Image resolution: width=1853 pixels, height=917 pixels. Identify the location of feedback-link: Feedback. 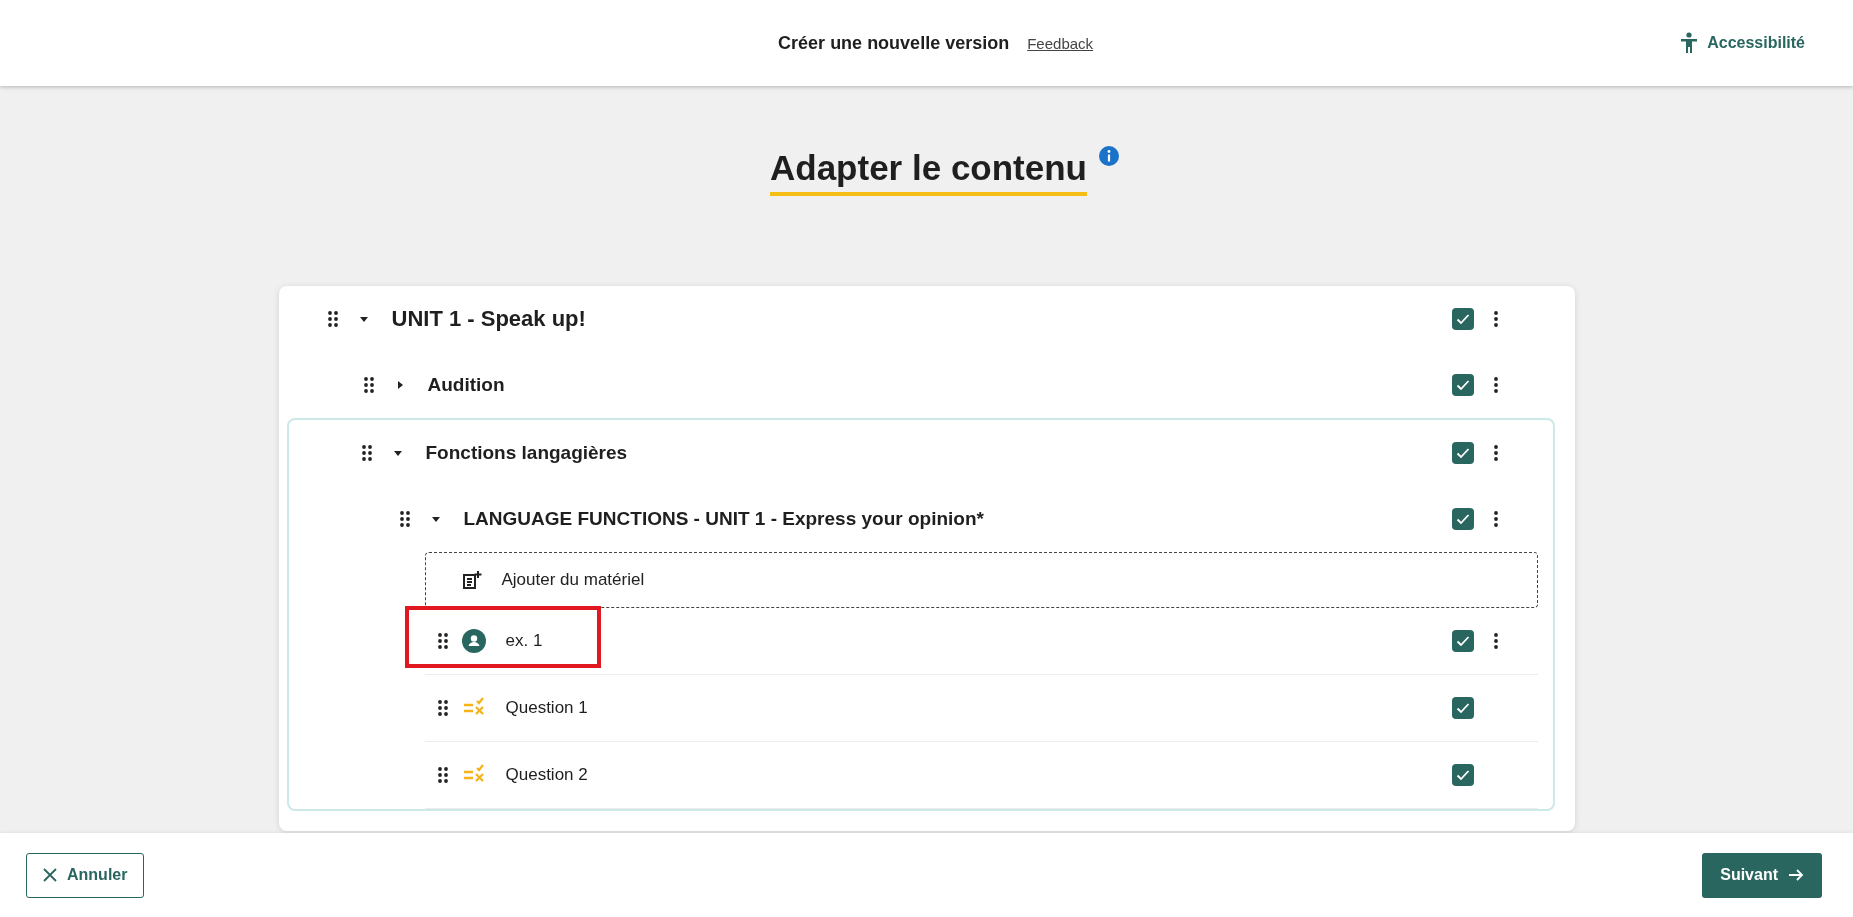
(1060, 43).